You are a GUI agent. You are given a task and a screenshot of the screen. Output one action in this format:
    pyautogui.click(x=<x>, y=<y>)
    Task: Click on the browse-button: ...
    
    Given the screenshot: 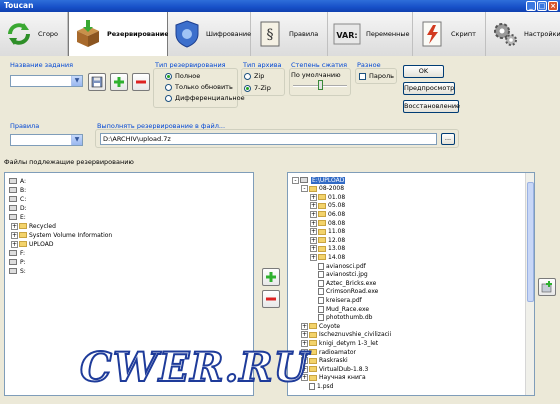 What is the action you would take?
    pyautogui.click(x=448, y=139)
    